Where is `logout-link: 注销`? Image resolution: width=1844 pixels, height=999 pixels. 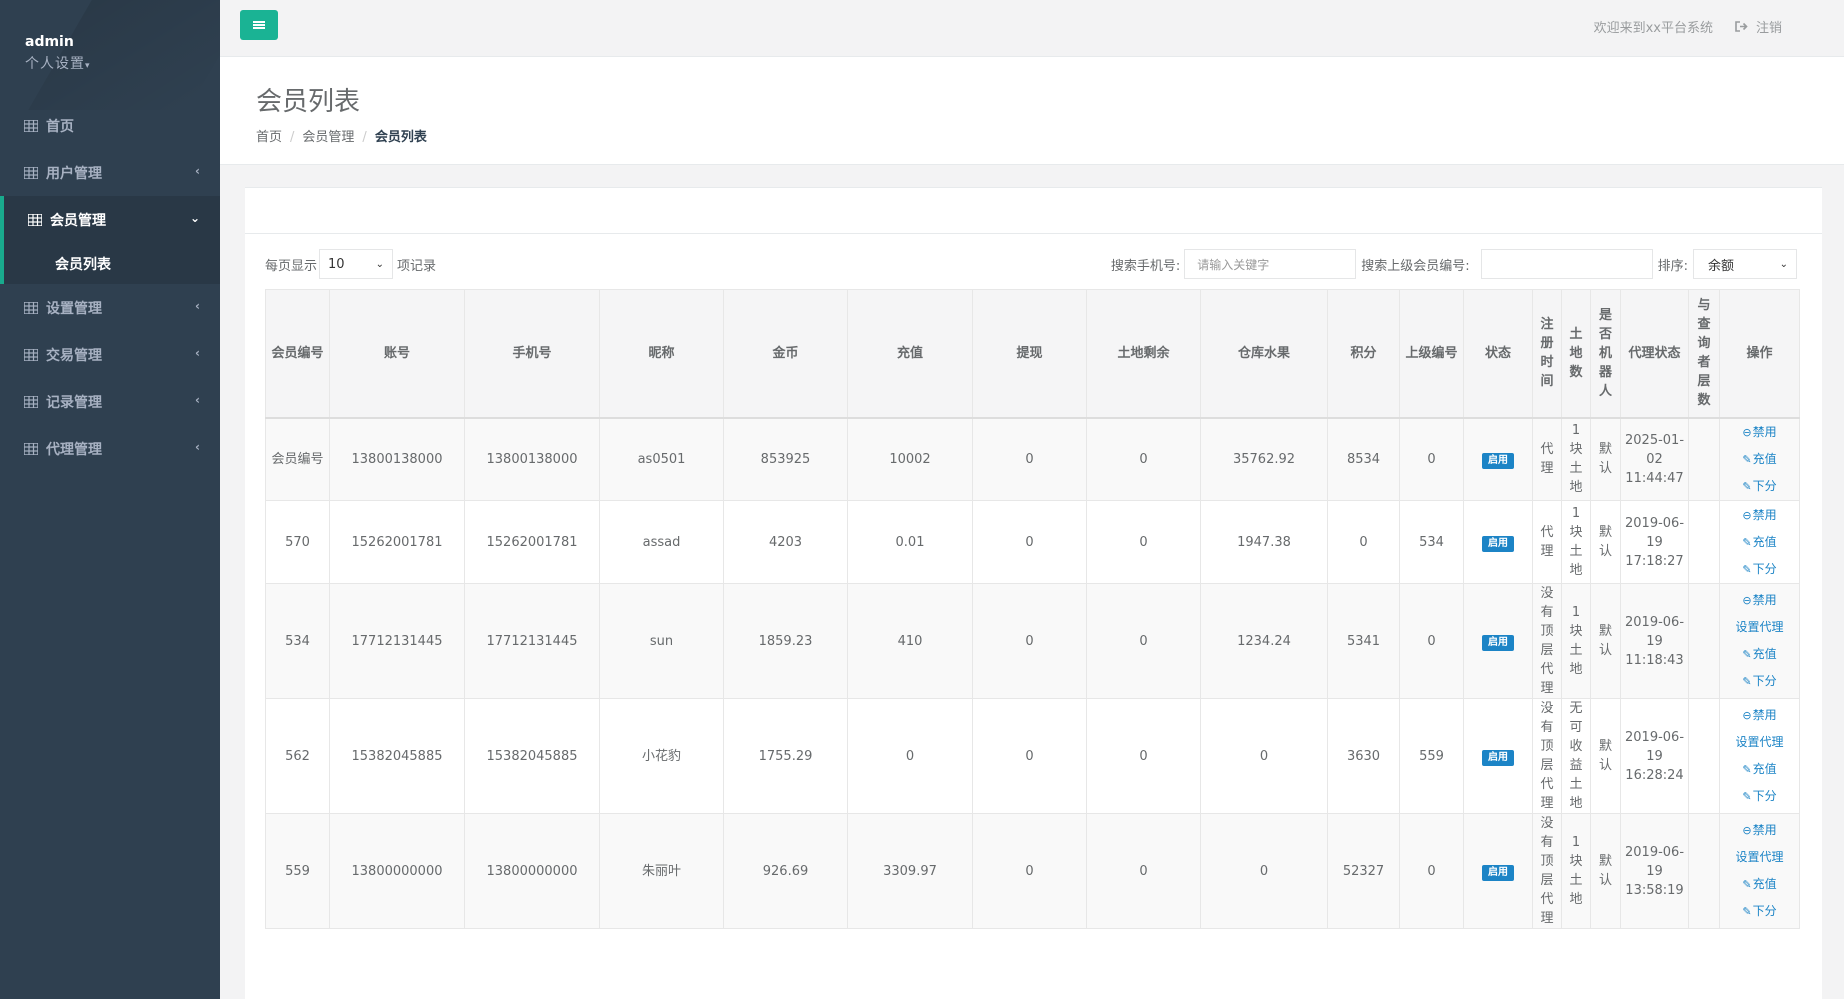 logout-link: 注销 is located at coordinates (1758, 26).